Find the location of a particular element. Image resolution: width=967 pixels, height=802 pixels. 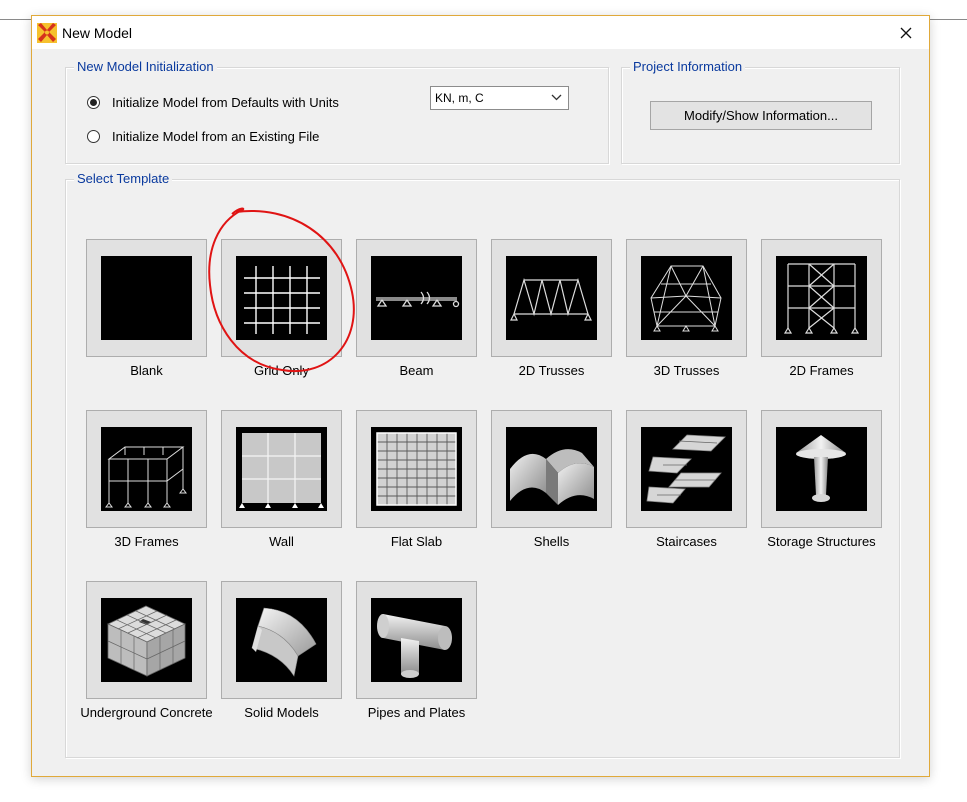

template-wall: Wall is located at coordinates (281, 495).